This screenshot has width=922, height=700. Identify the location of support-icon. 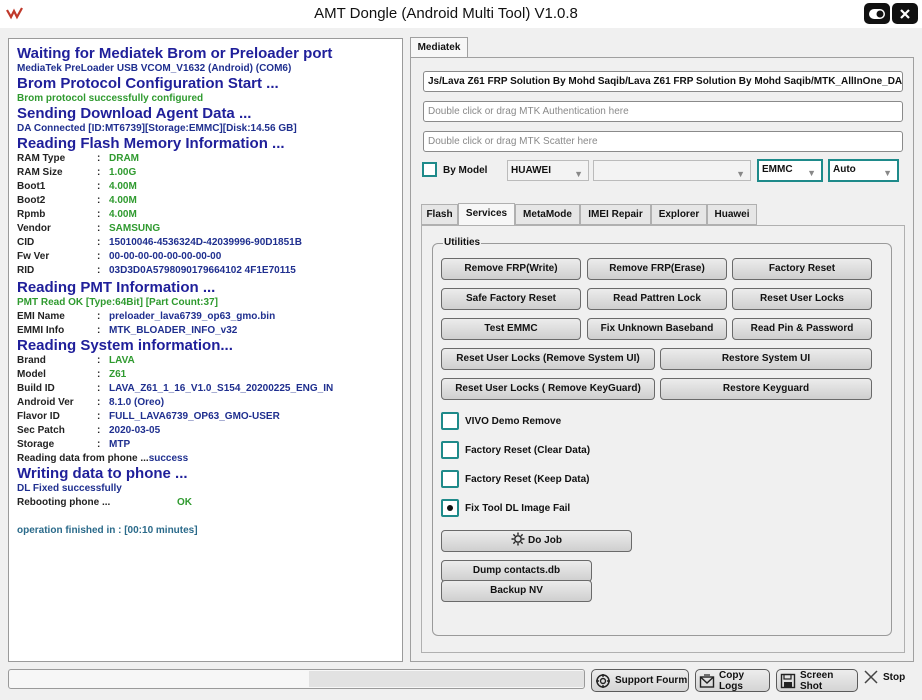
(603, 680).